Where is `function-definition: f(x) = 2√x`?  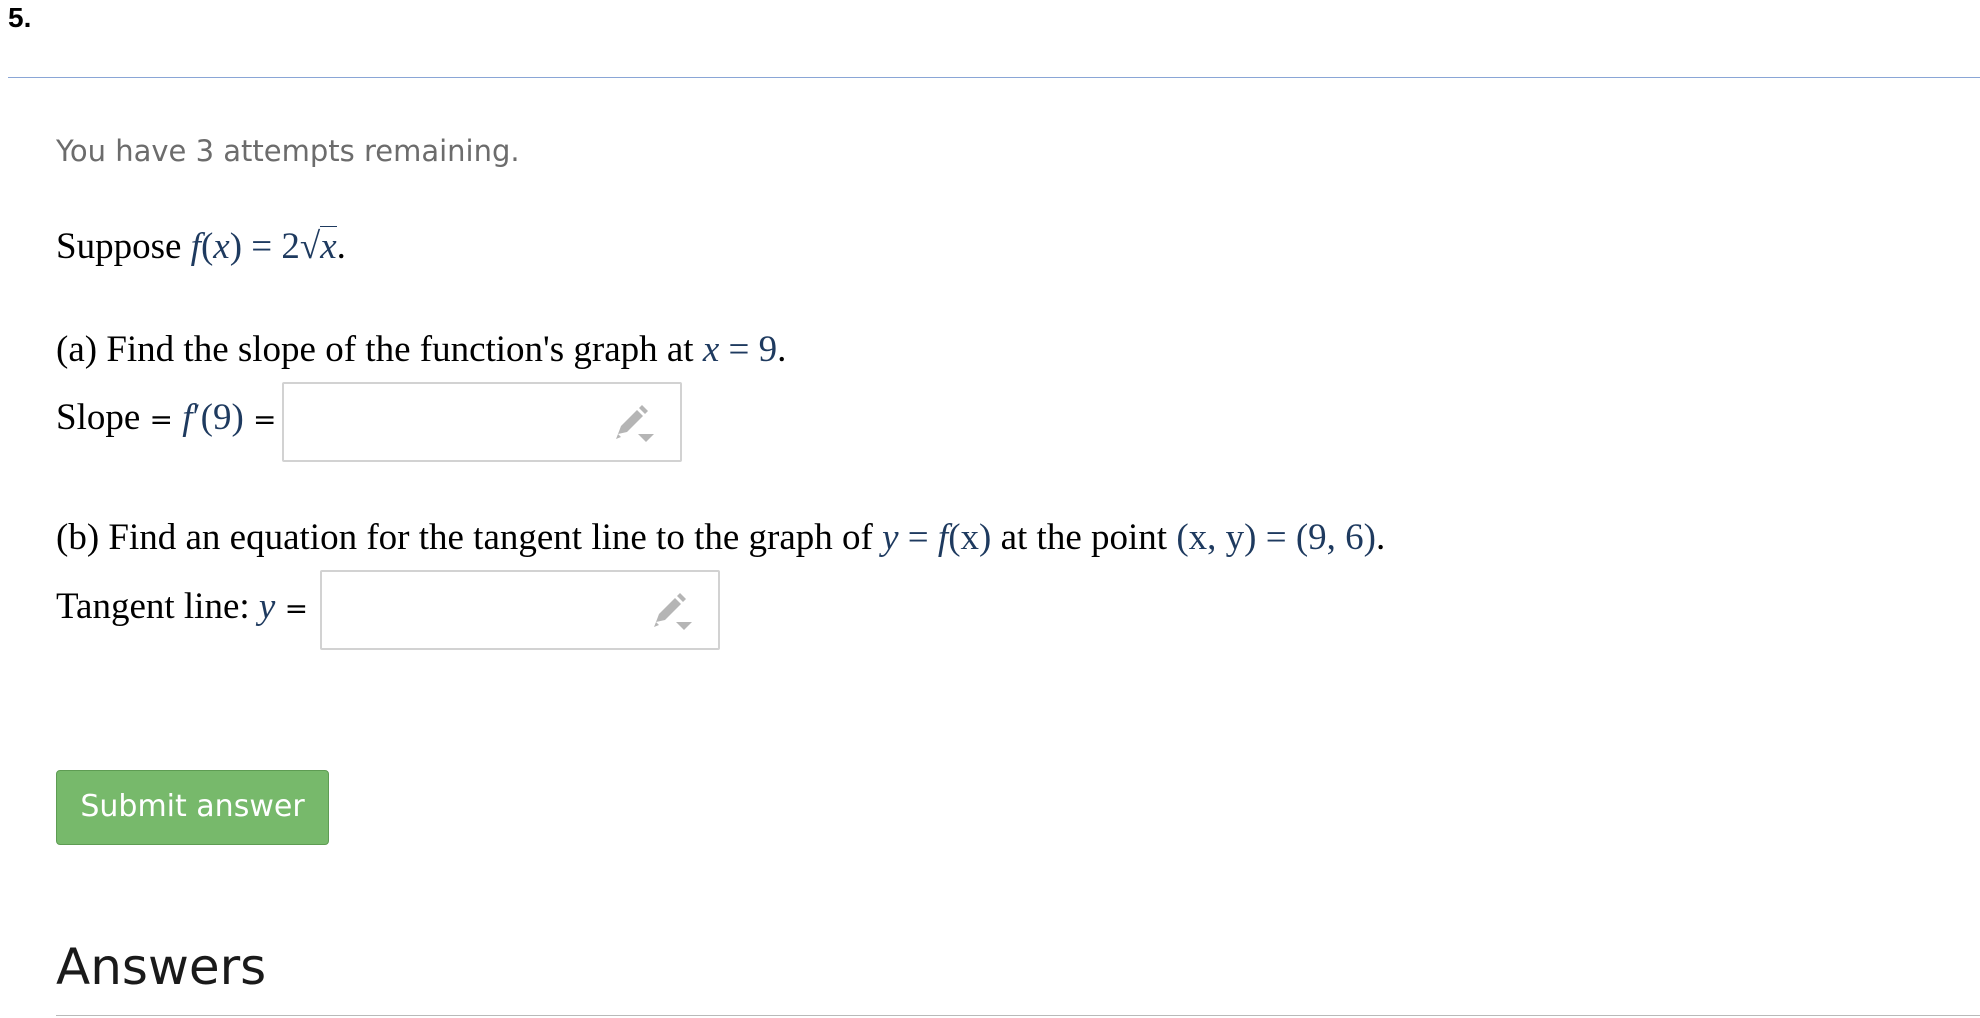
function-definition: f(x) = 2√x is located at coordinates (263, 246).